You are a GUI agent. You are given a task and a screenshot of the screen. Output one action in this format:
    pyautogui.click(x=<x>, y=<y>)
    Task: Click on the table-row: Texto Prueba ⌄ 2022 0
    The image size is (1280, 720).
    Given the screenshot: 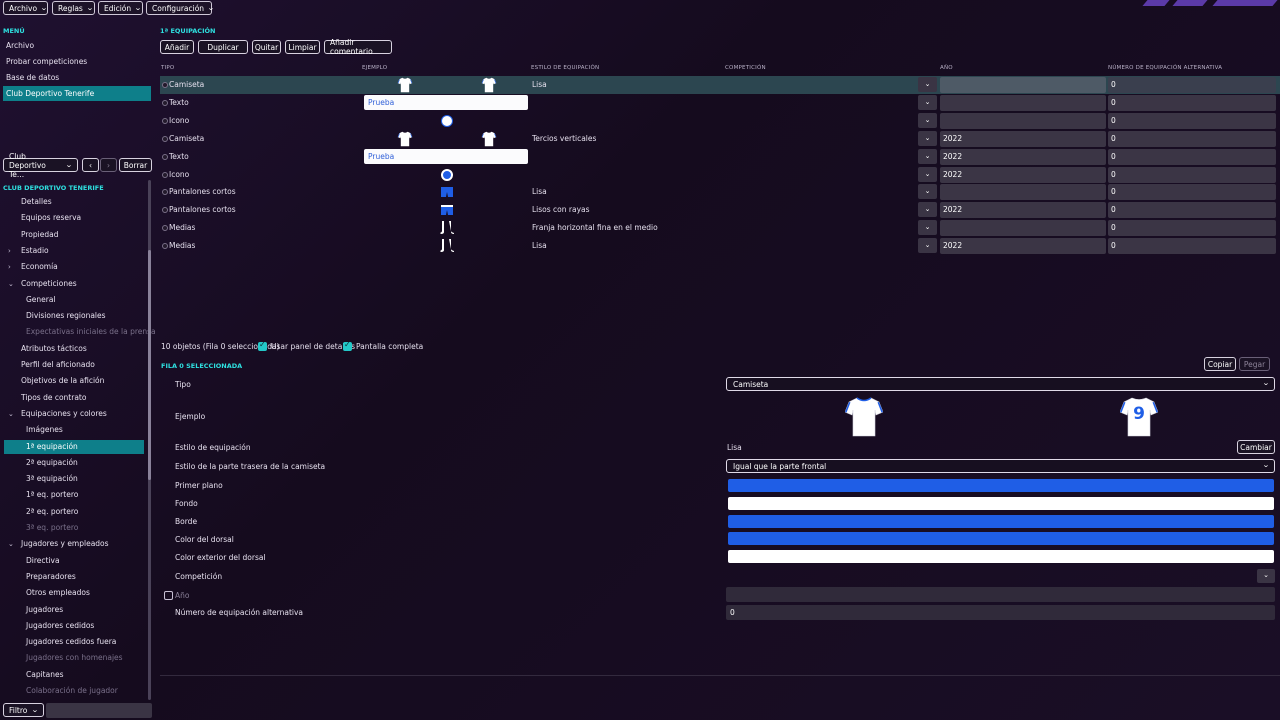 What is the action you would take?
    pyautogui.click(x=720, y=157)
    